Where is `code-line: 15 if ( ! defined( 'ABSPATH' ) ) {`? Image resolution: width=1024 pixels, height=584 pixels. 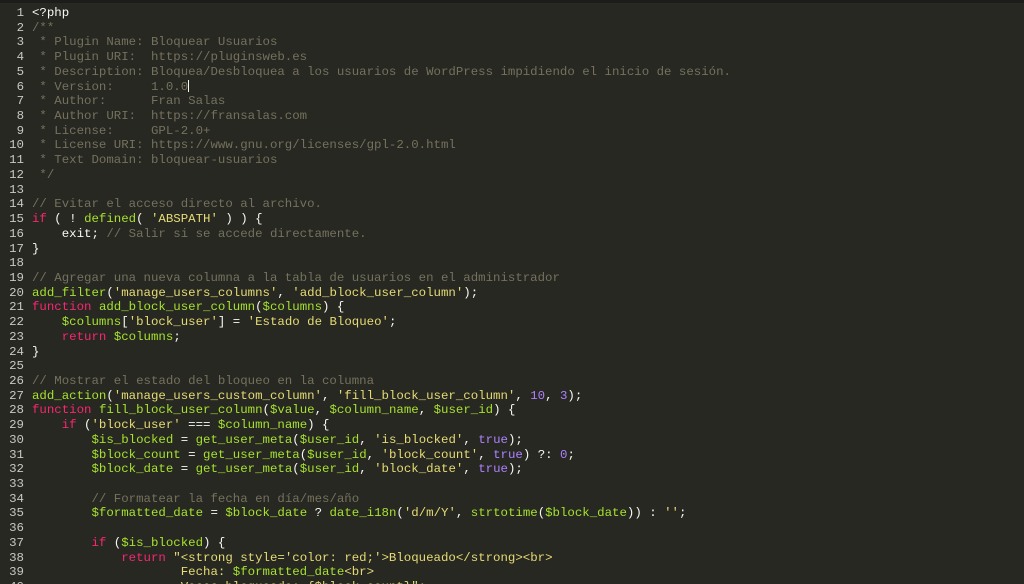
code-line: 15 if ( ! defined( 'ABSPATH' ) ) { is located at coordinates (512, 219).